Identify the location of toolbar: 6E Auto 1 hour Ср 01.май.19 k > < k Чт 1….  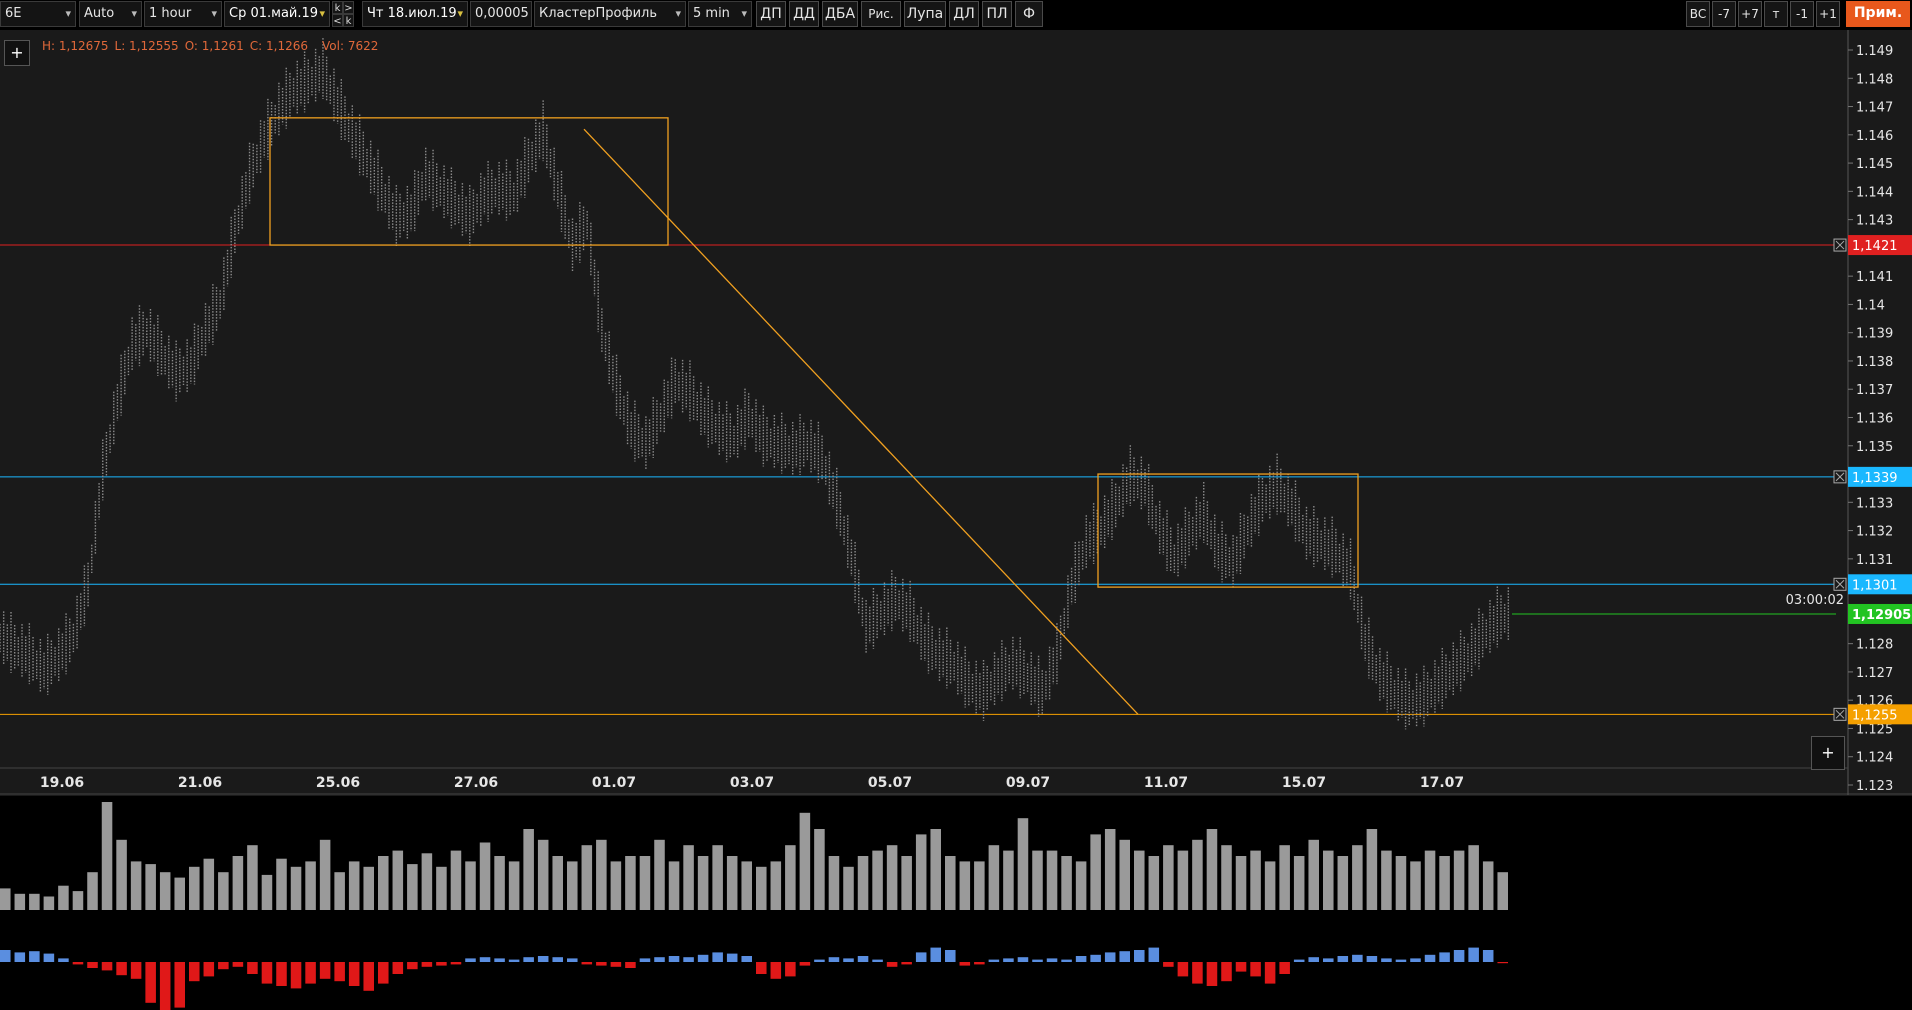
(956, 15).